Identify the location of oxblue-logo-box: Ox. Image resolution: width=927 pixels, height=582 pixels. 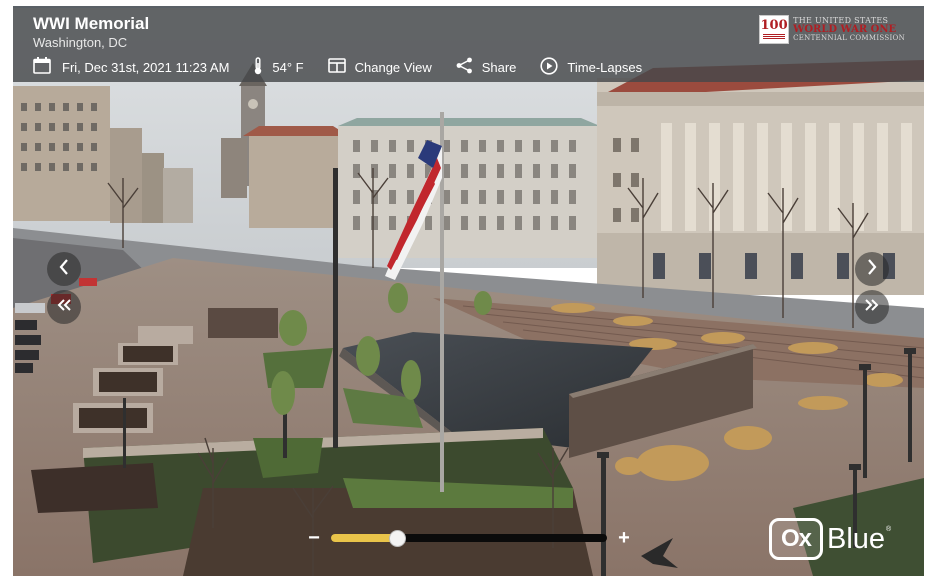
(796, 539).